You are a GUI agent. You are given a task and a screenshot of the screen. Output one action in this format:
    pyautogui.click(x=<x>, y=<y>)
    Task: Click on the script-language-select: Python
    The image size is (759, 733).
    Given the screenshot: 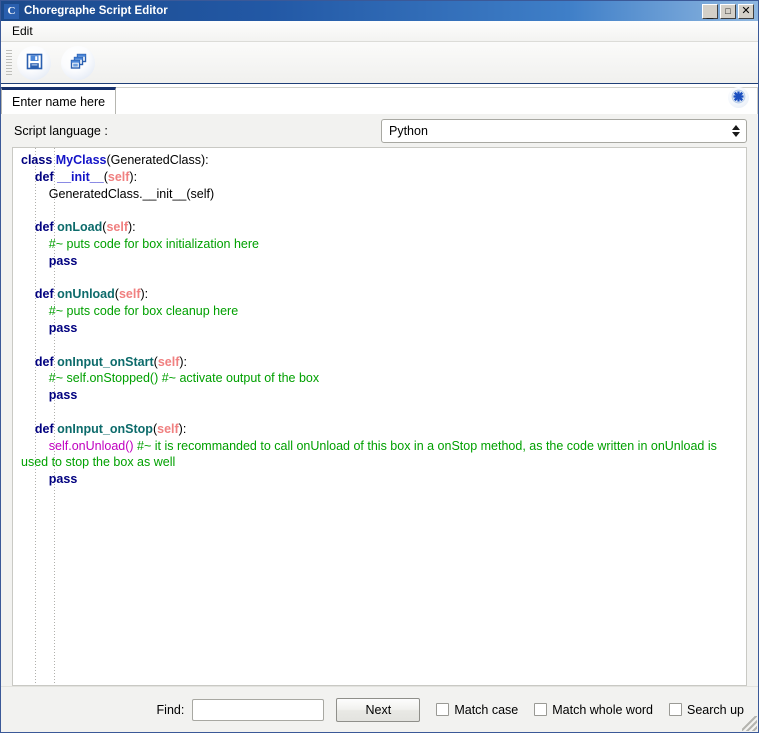 What is the action you would take?
    pyautogui.click(x=564, y=130)
    